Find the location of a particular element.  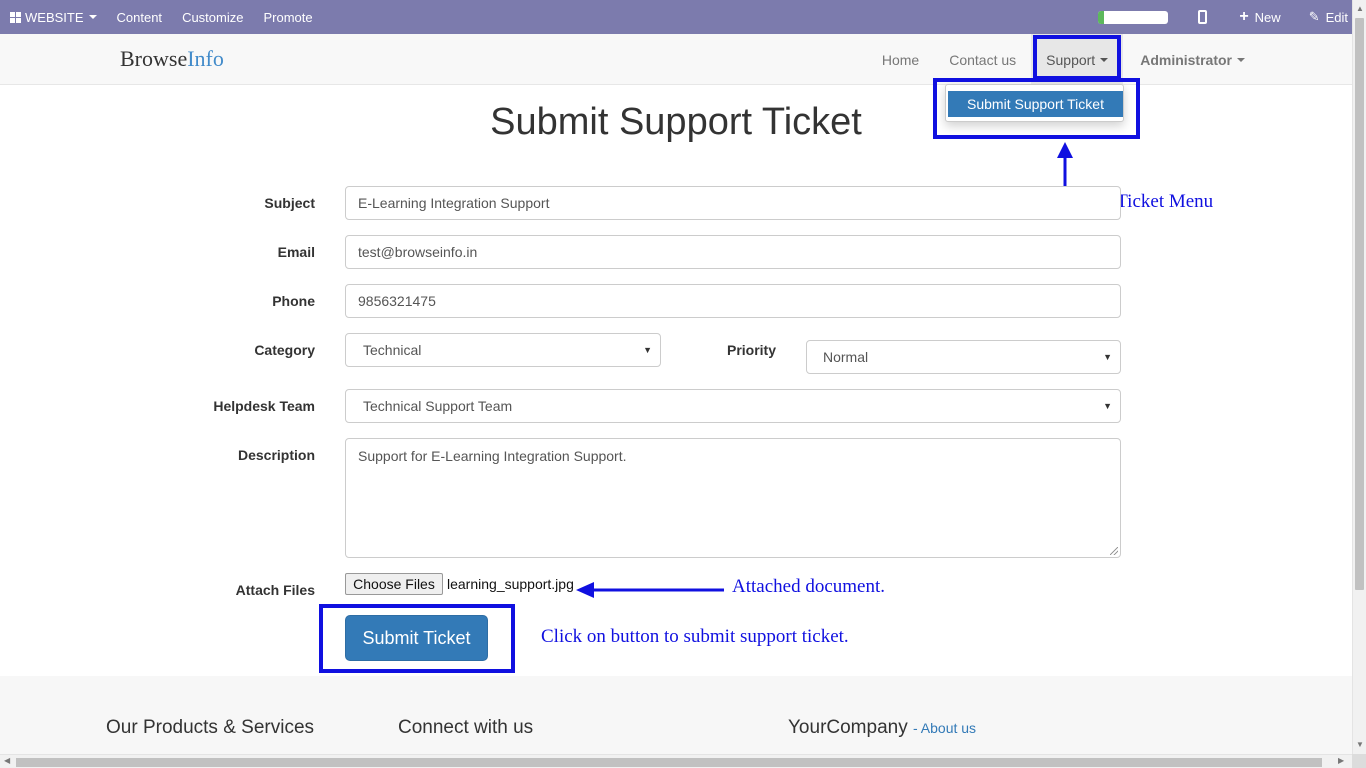

submit-highlight-box is located at coordinates (417, 638).